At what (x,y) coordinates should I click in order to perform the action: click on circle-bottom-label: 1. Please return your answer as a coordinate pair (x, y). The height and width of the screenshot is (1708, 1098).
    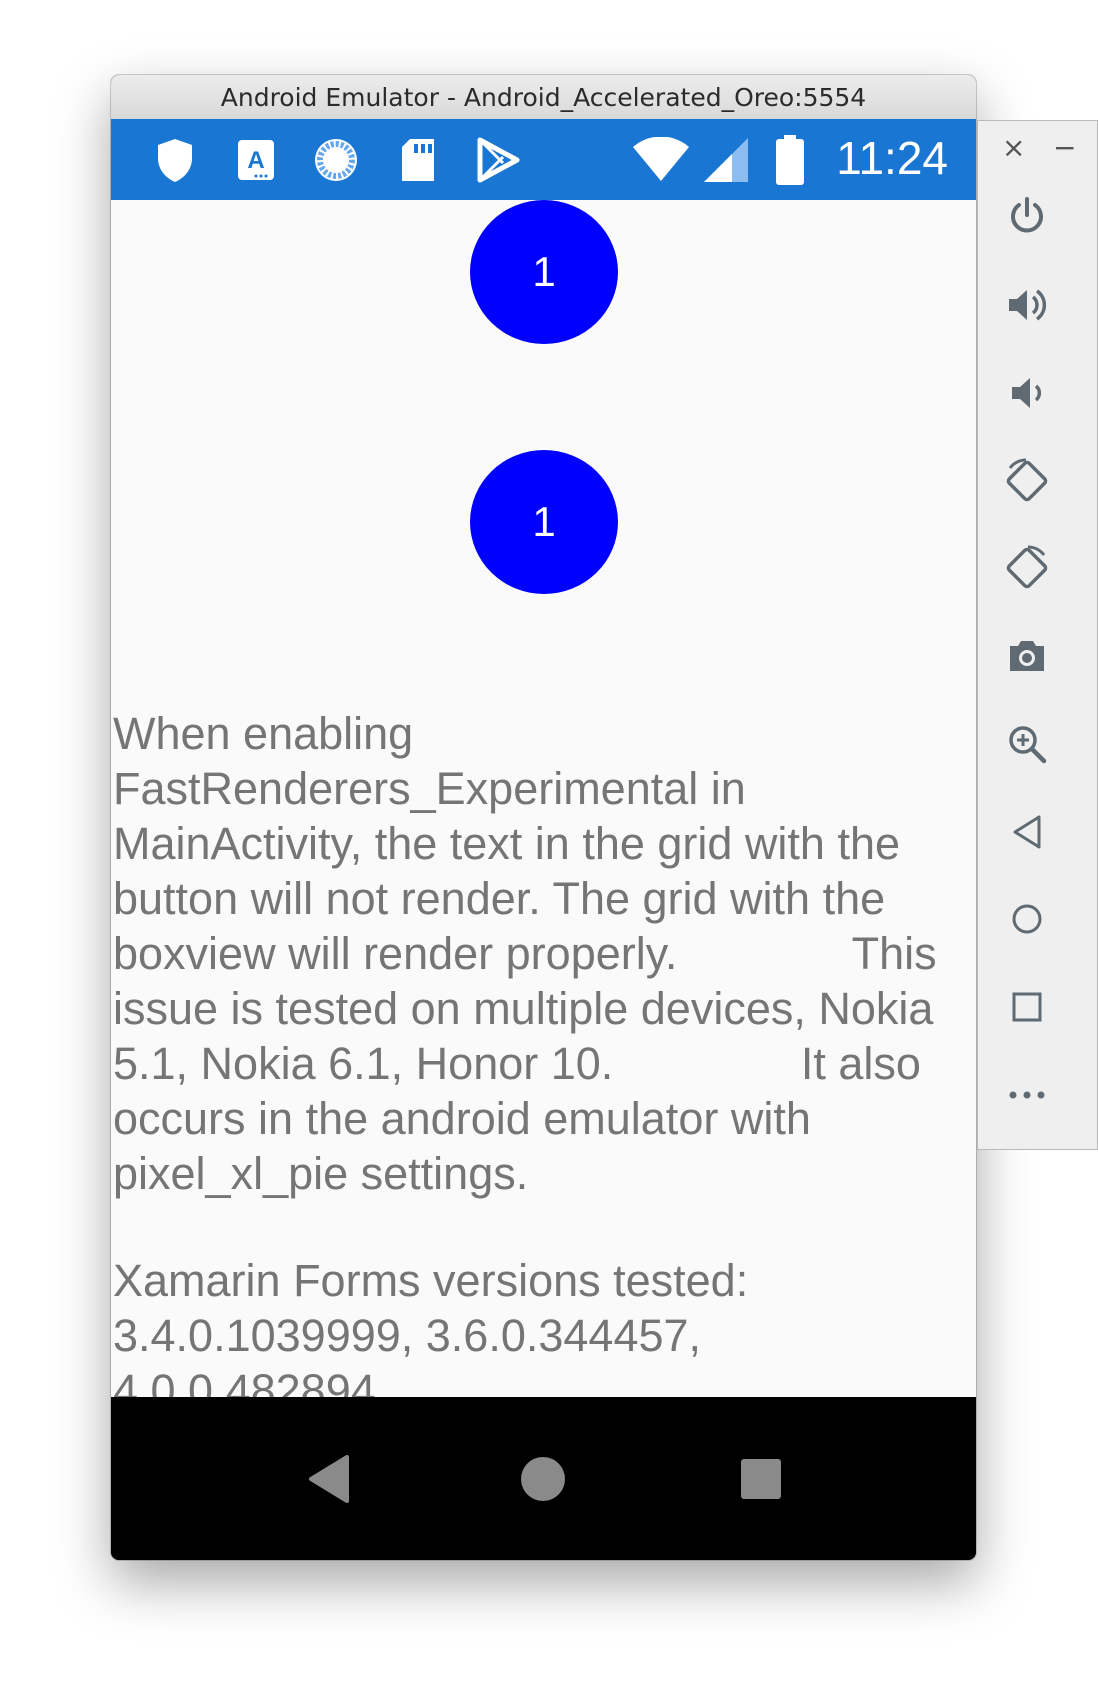
    Looking at the image, I should click on (544, 521).